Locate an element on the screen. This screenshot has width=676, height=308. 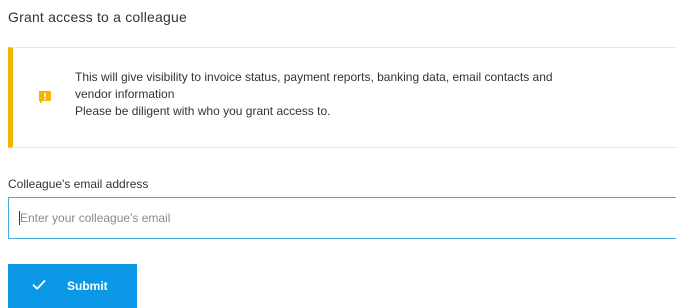
check-icon is located at coordinates (39, 285).